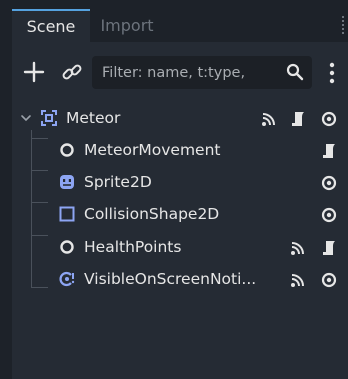 The image size is (348, 379). Describe the element at coordinates (187, 72) in the screenshot. I see `filter-input` at that location.